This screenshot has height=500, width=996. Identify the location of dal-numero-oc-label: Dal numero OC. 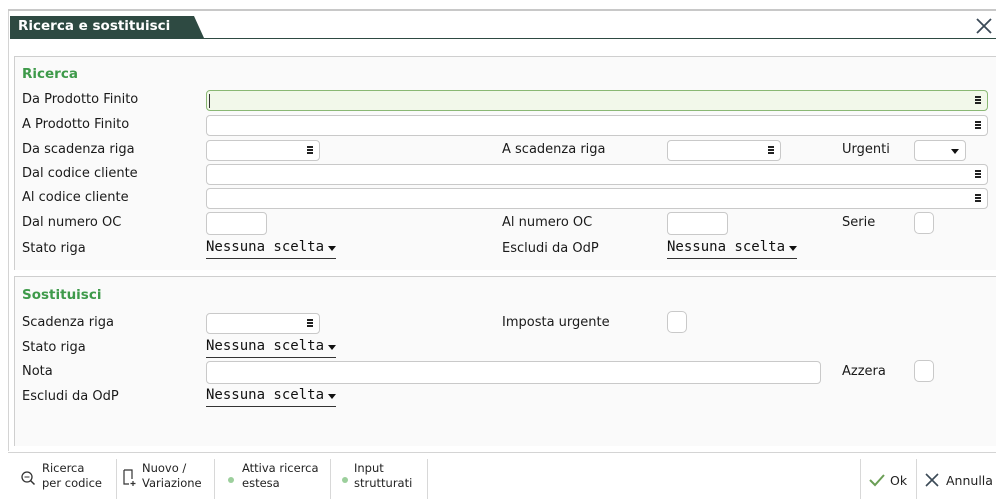
(72, 222).